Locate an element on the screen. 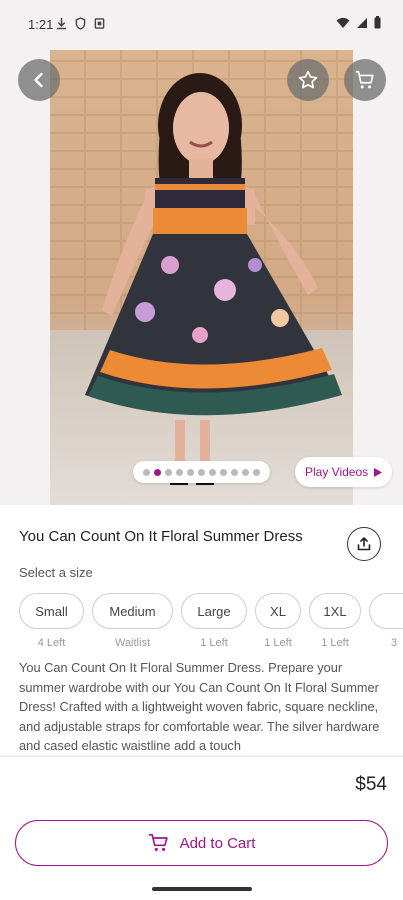 The image size is (403, 900). back-button is located at coordinates (39, 80).